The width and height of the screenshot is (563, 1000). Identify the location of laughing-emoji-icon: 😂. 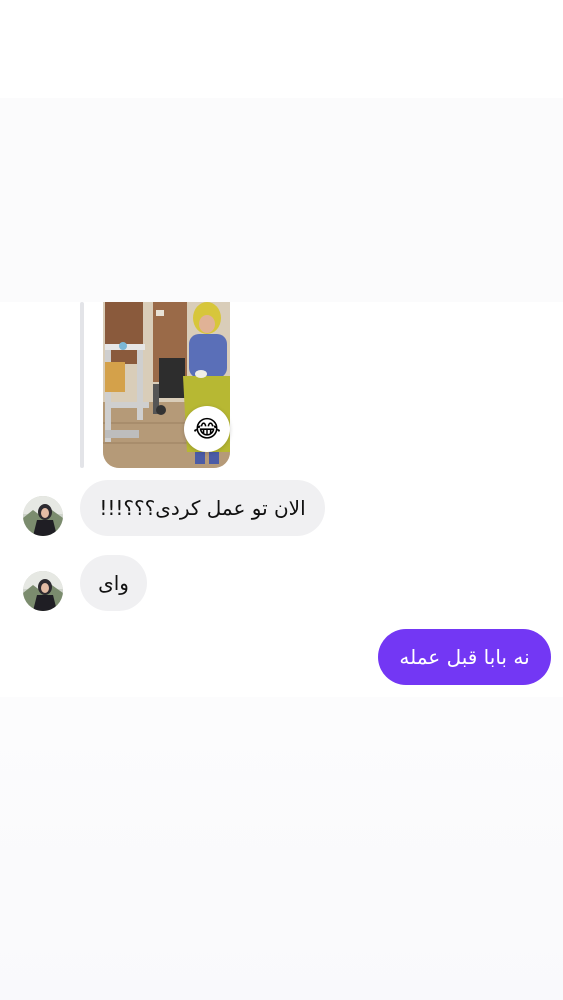
(207, 429).